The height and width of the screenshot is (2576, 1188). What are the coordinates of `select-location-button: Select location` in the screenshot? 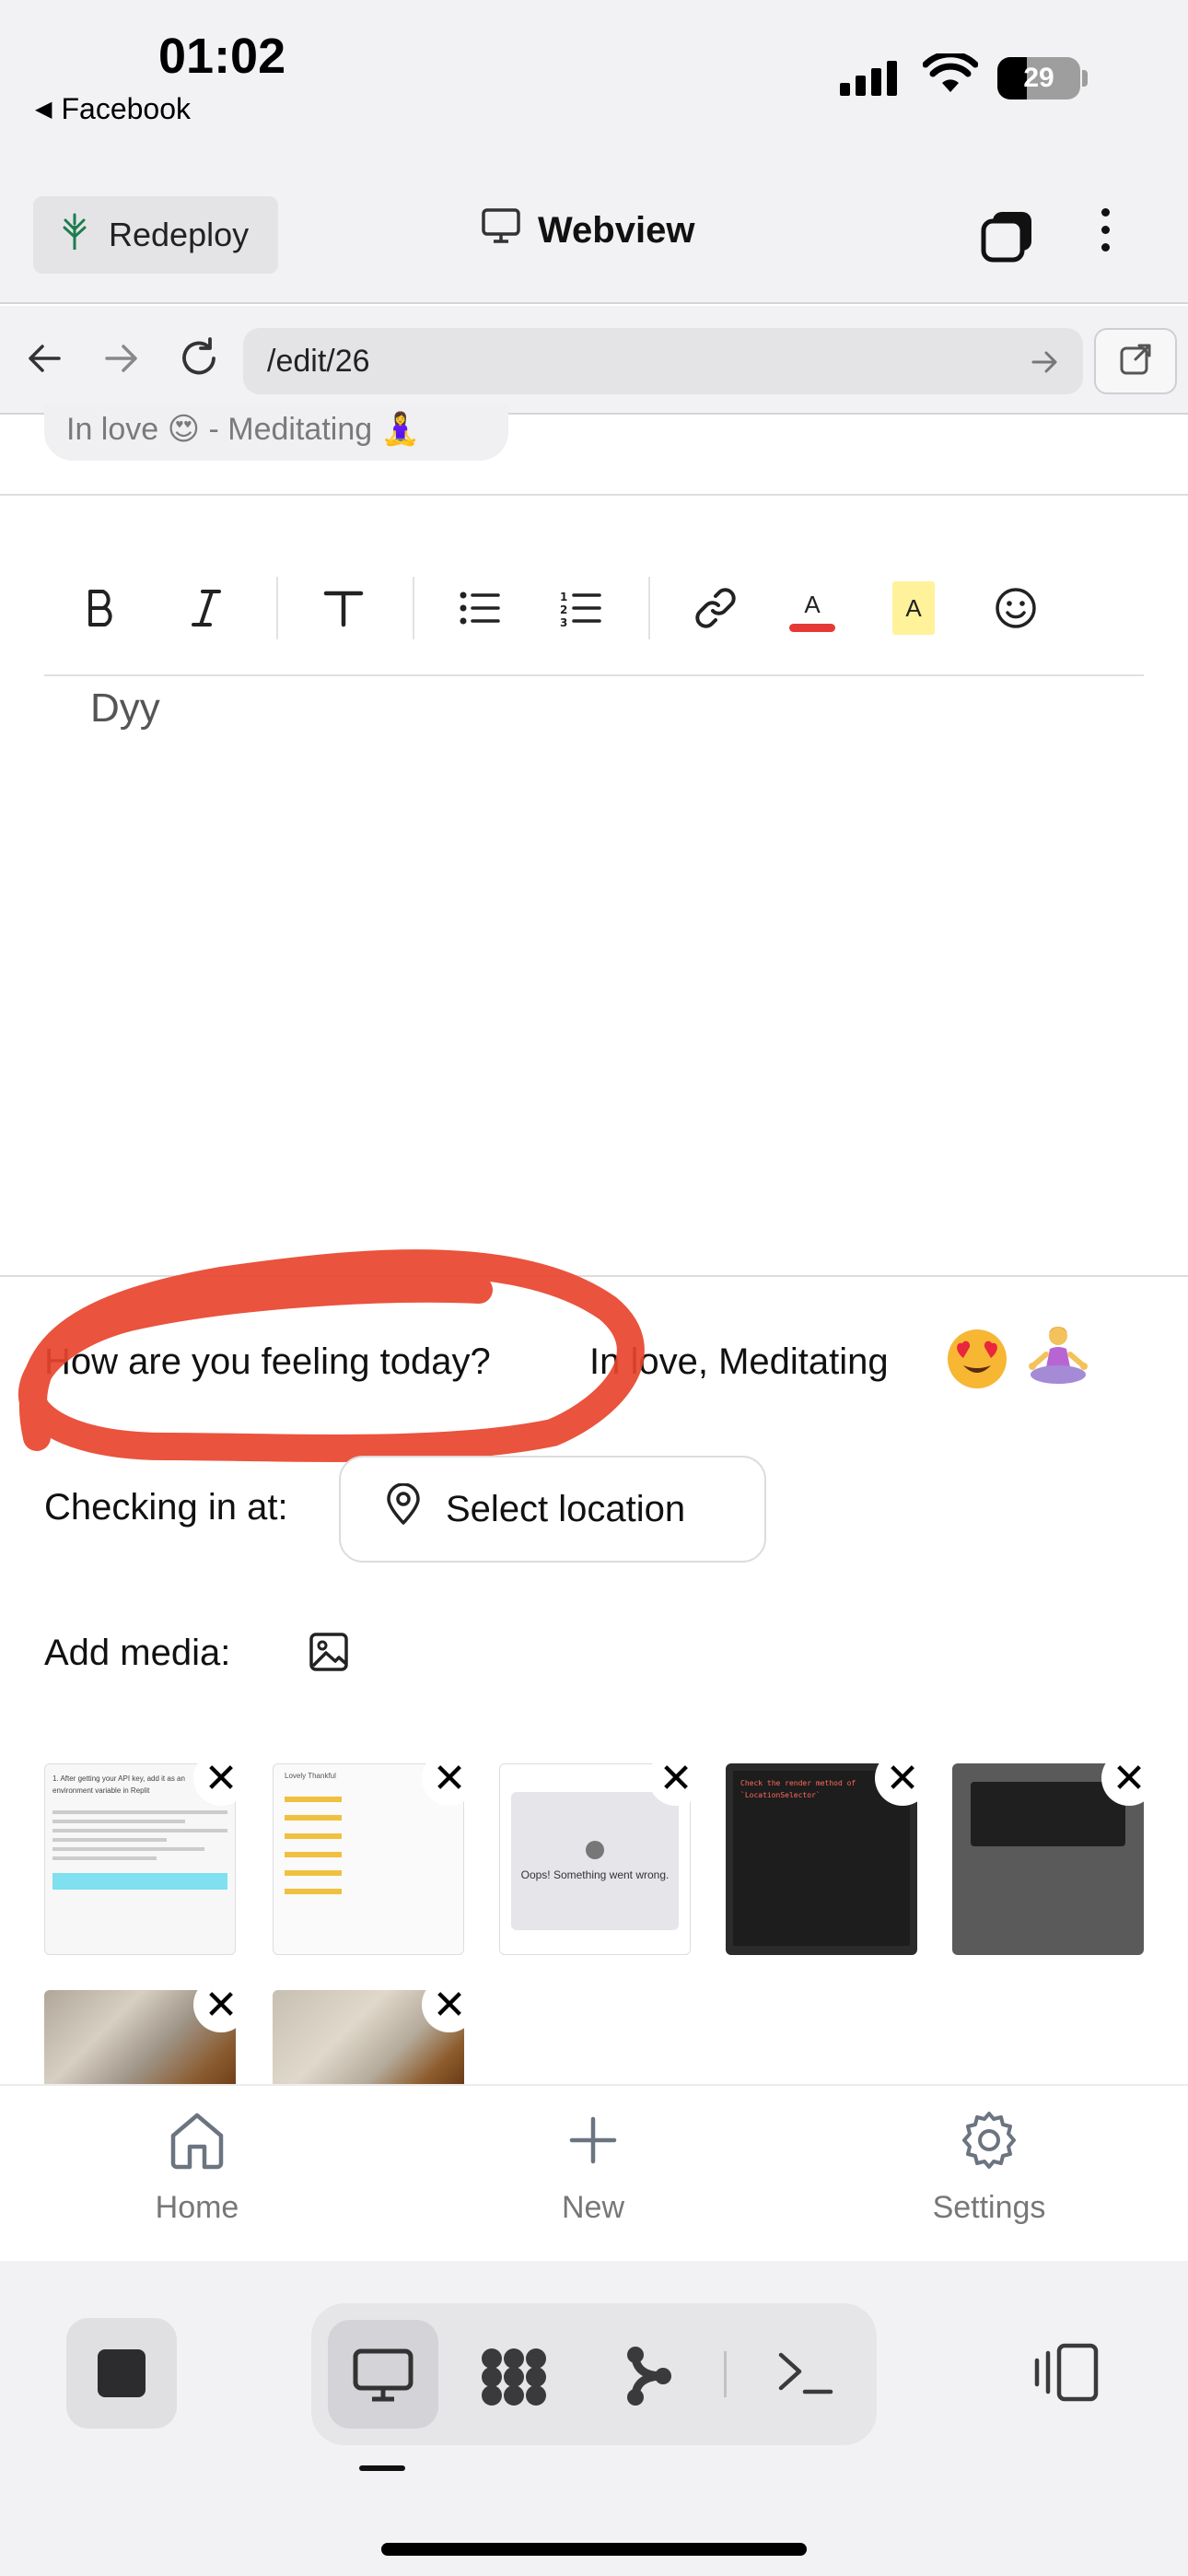 It's located at (552, 1509).